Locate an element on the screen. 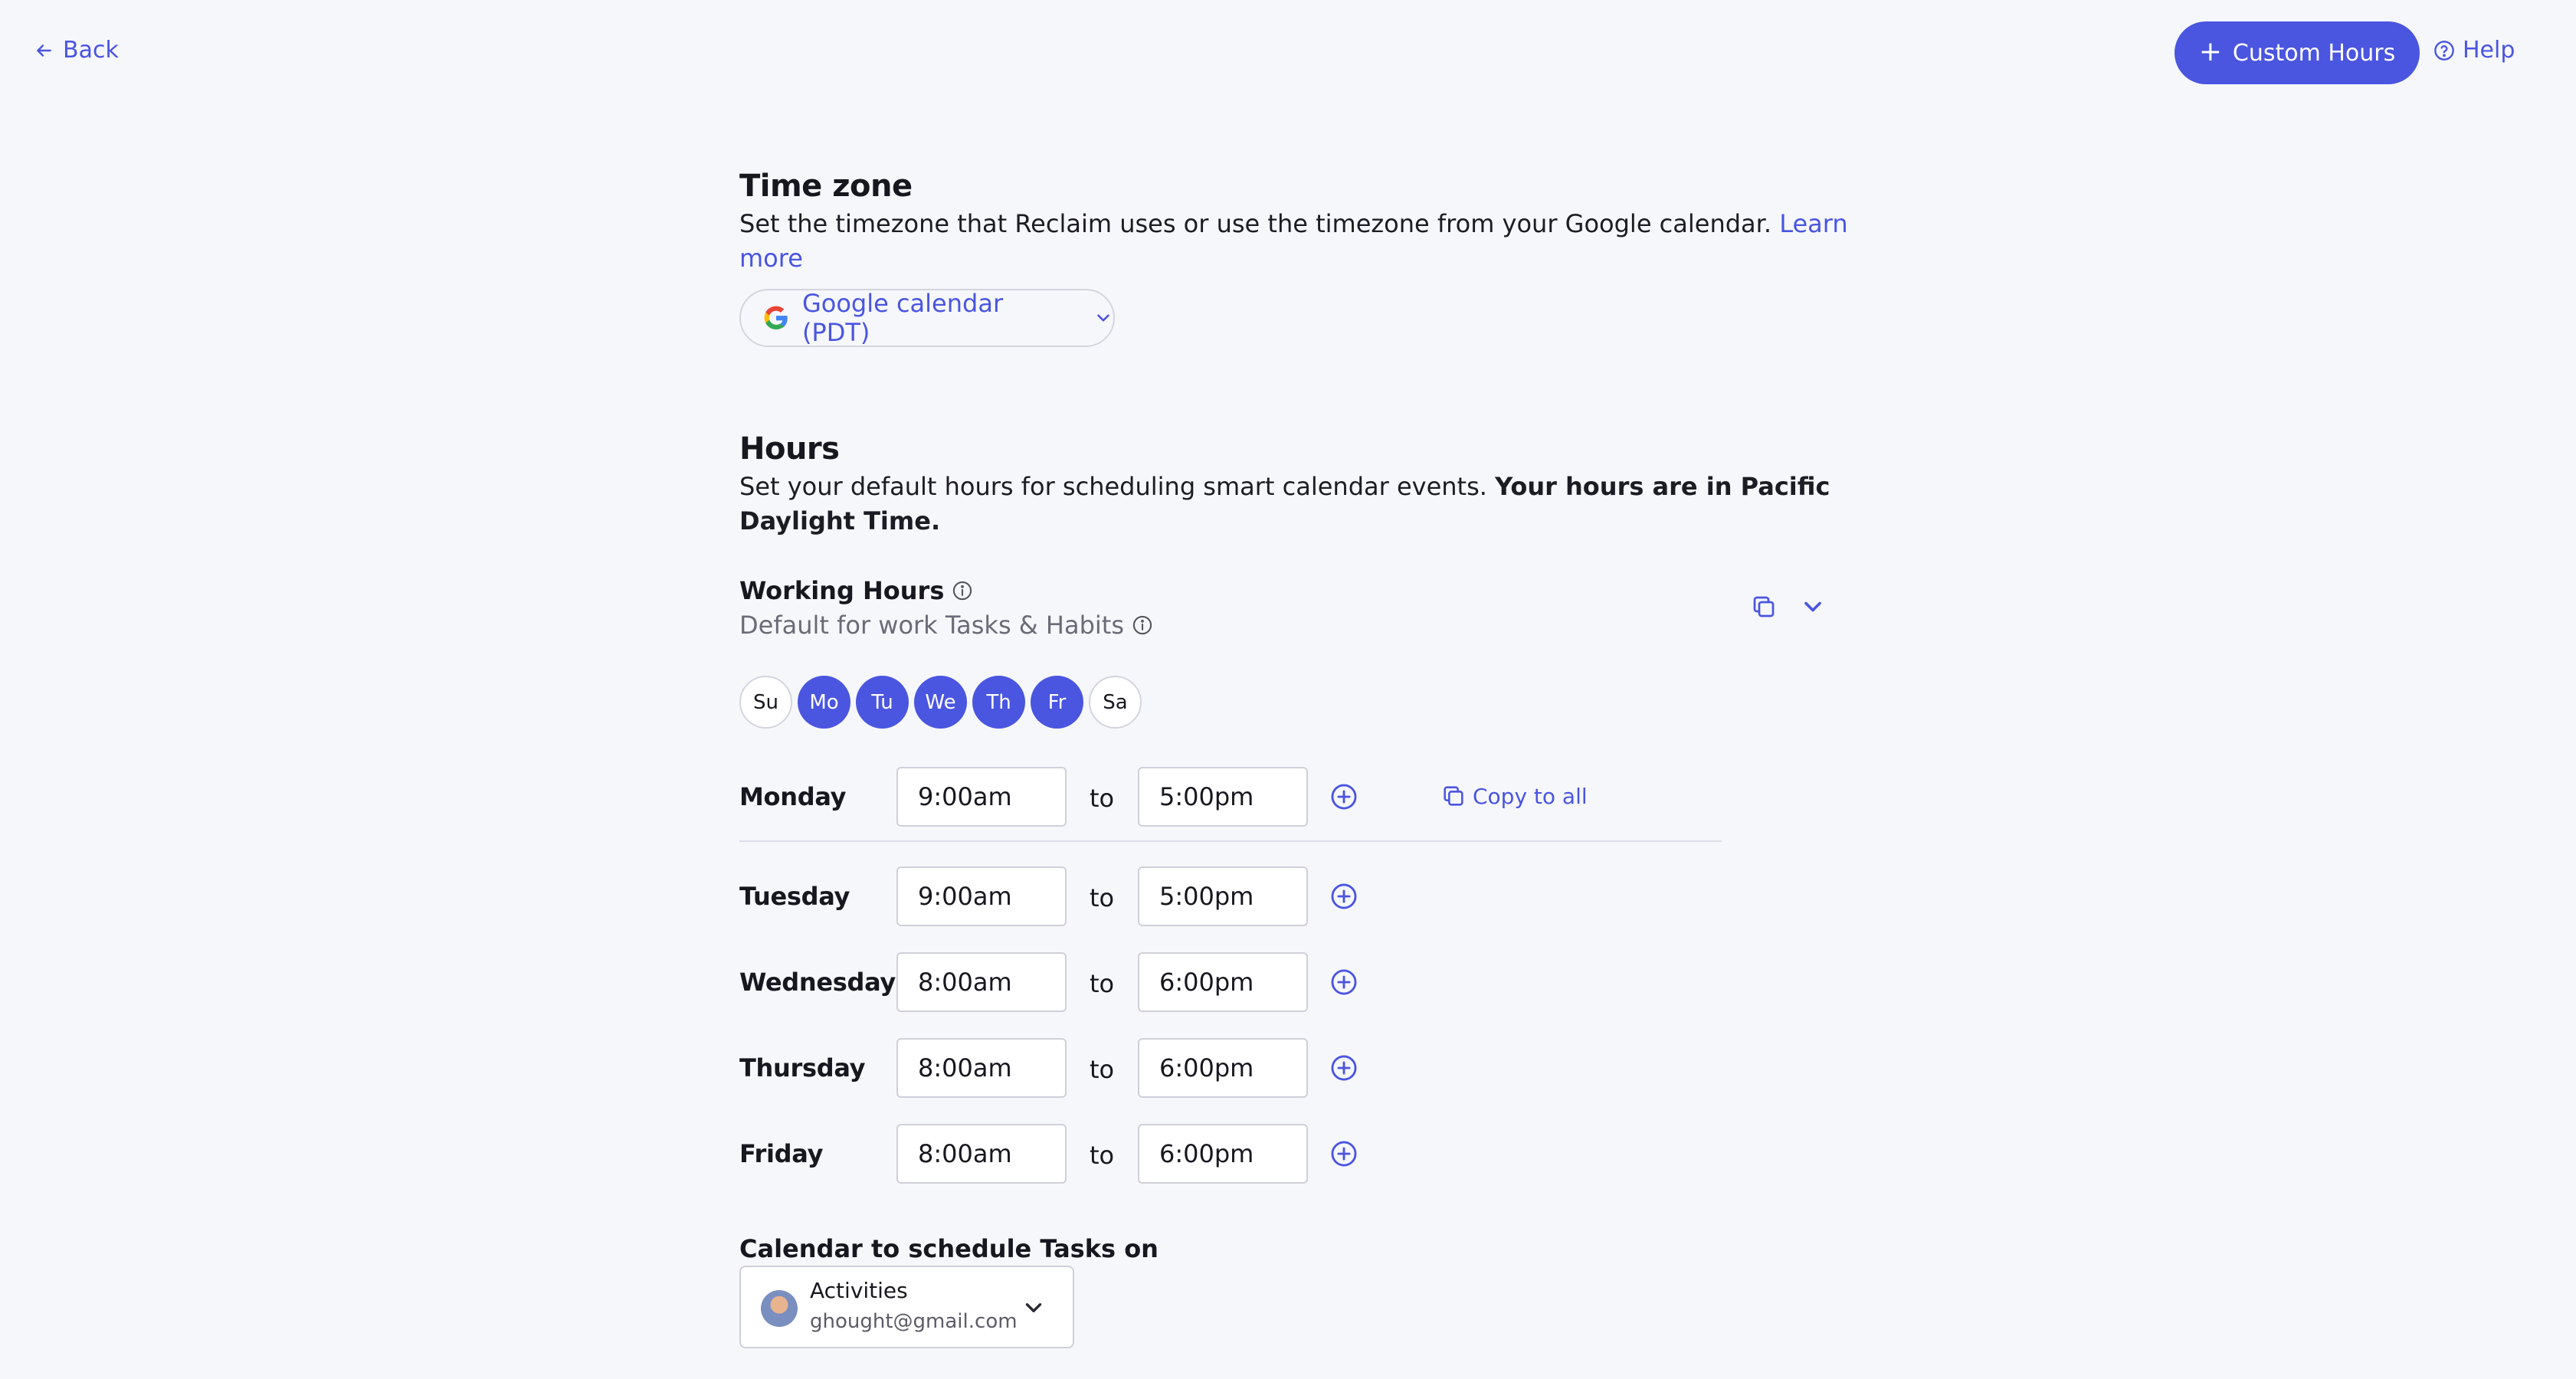 The width and height of the screenshot is (2576, 1379). day-label: Friday is located at coordinates (782, 1153).